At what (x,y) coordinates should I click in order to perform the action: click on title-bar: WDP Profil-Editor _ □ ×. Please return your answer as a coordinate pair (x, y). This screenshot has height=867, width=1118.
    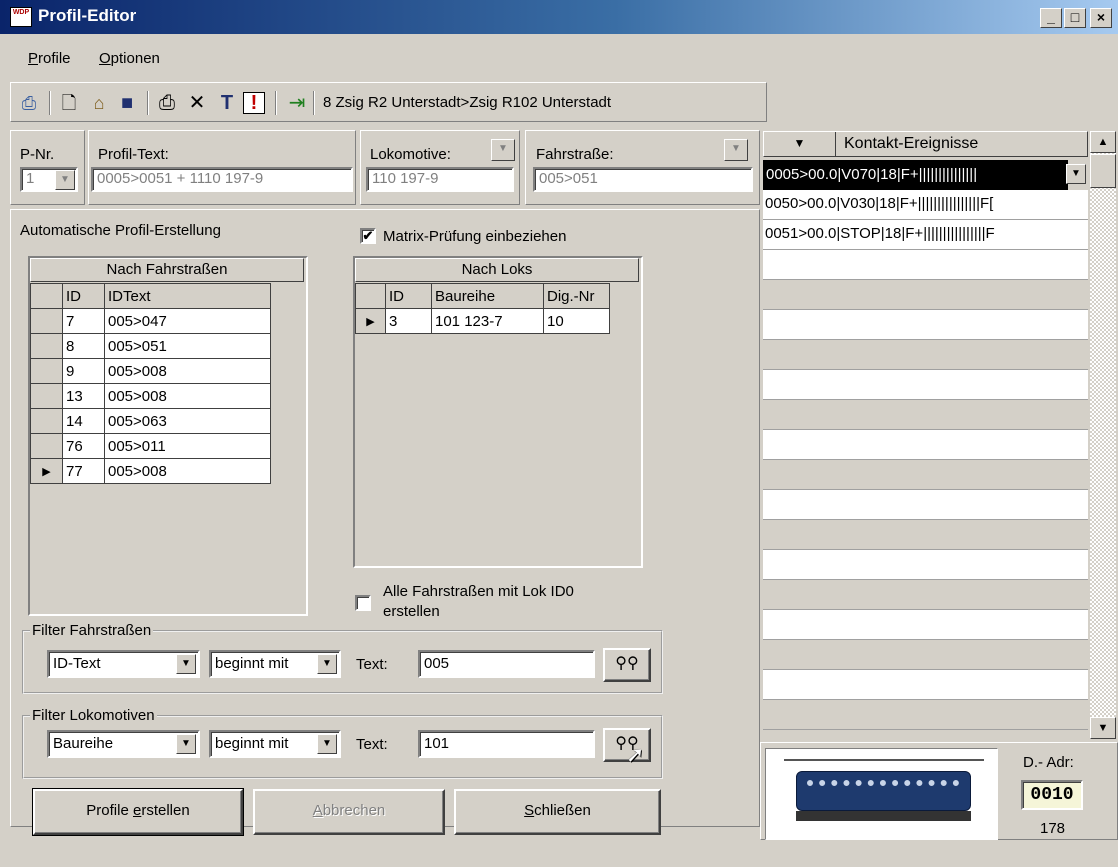
    Looking at the image, I should click on (559, 17).